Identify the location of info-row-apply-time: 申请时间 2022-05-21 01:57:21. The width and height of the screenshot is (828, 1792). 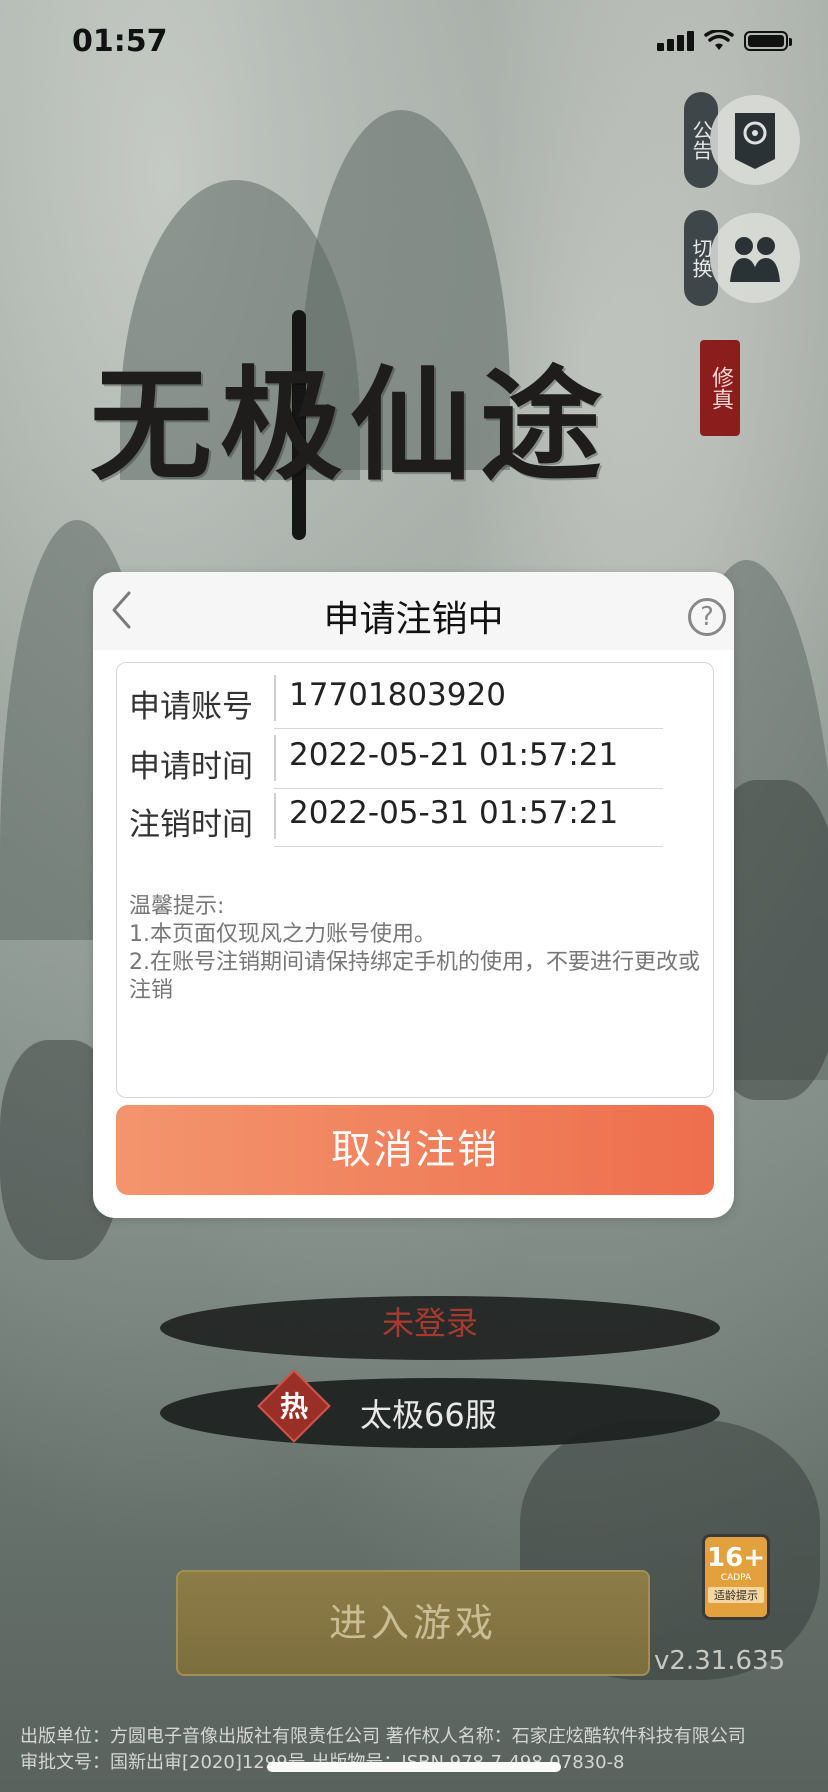
(396, 760).